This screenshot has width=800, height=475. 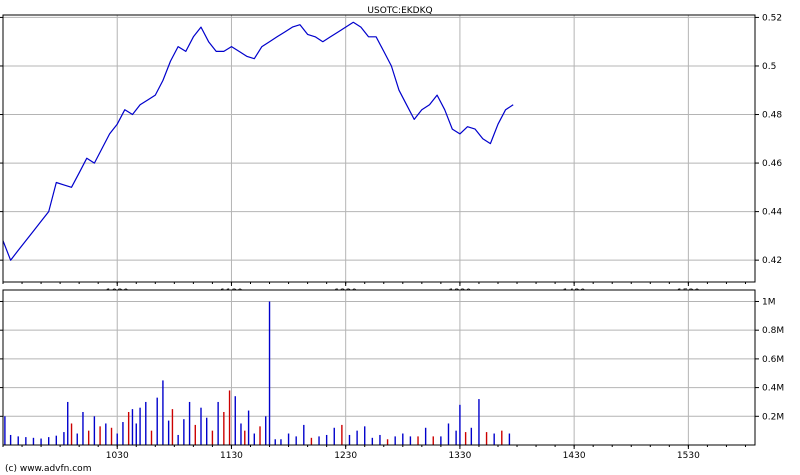 What do you see at coordinates (772, 116) in the screenshot?
I see `y-tick-label: 0.48` at bounding box center [772, 116].